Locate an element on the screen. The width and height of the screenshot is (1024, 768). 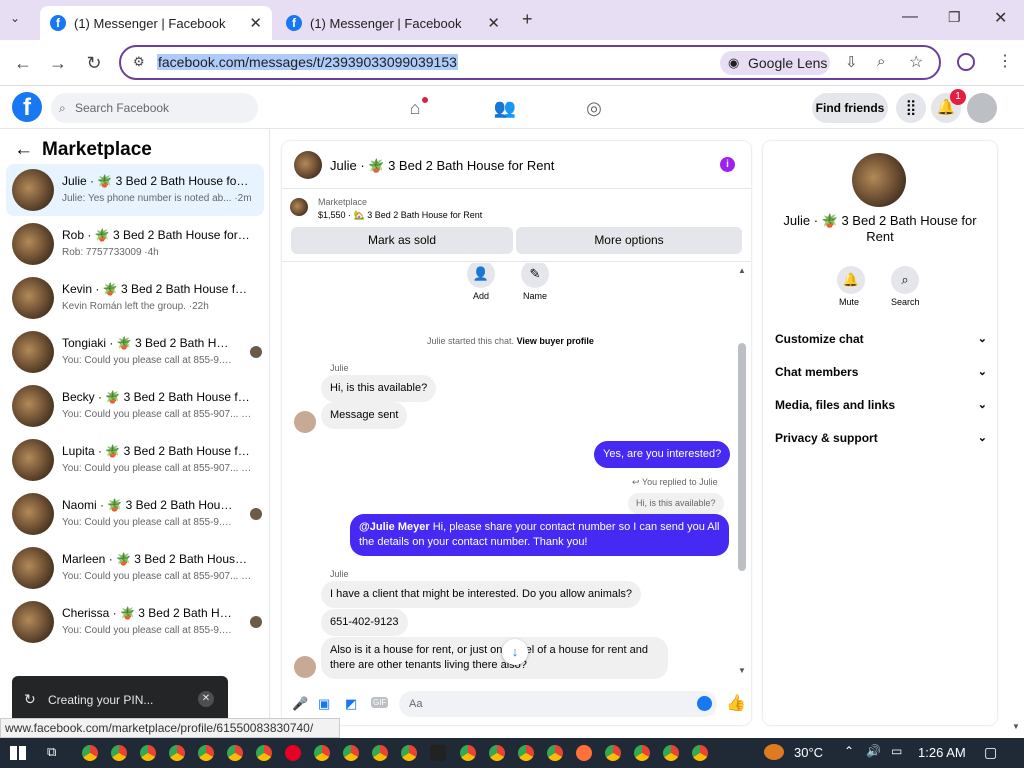
message-bubble: Hi, is this available? is located at coordinates (379, 388).